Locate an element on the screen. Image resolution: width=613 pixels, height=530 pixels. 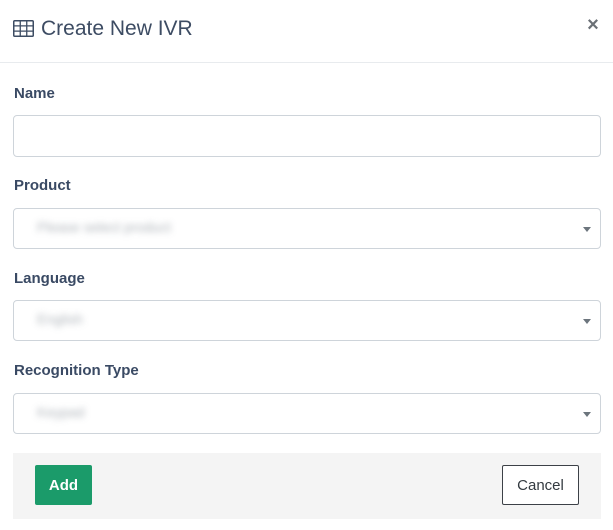
close-icon: × is located at coordinates (593, 25).